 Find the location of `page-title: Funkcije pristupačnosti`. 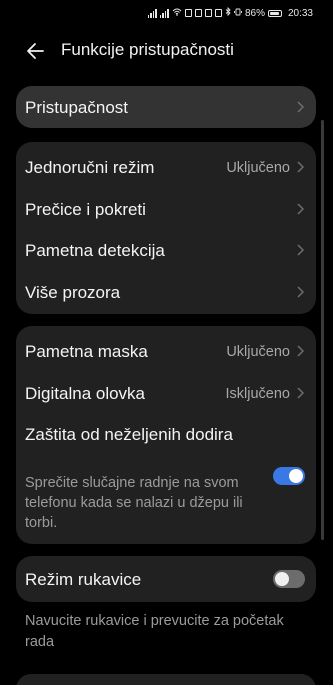

page-title: Funkcije pristupačnosti is located at coordinates (147, 49).